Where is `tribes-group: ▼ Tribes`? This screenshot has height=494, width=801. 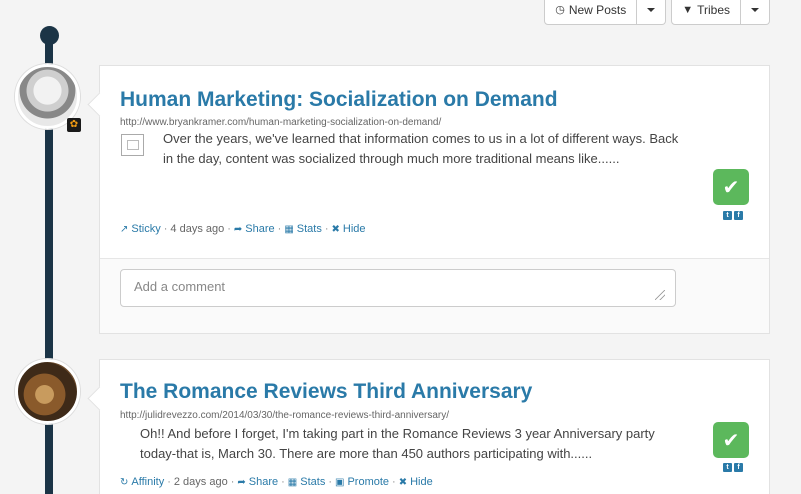 tribes-group: ▼ Tribes is located at coordinates (720, 12).